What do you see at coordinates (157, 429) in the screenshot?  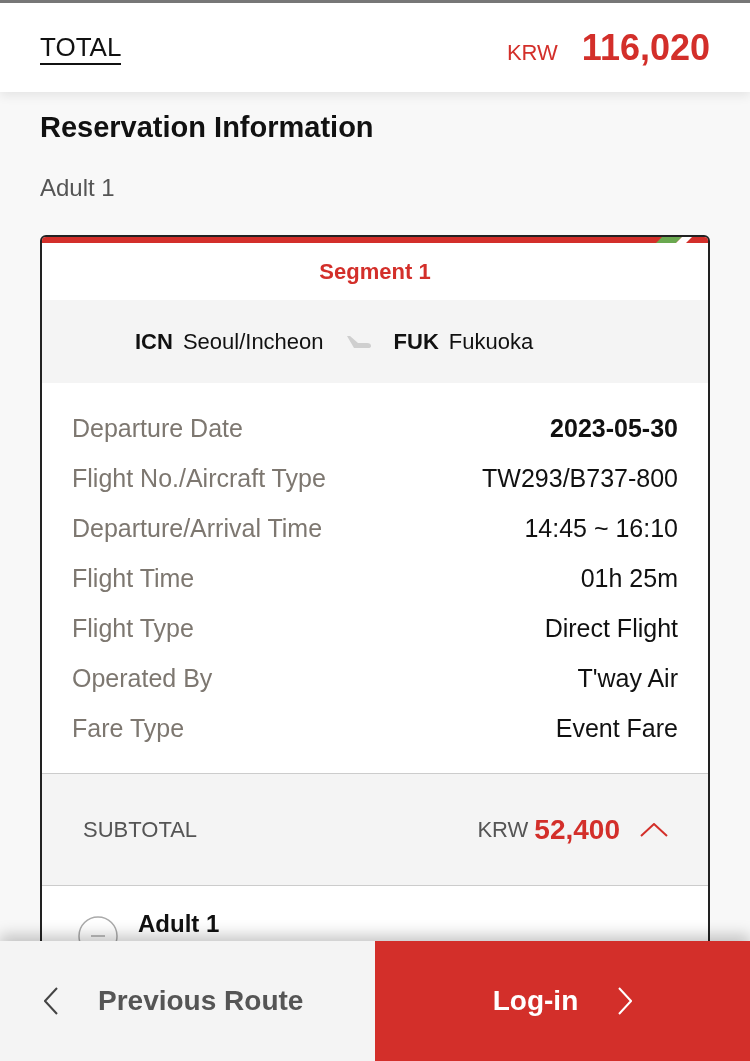 I see `detail-label: Departure Date` at bounding box center [157, 429].